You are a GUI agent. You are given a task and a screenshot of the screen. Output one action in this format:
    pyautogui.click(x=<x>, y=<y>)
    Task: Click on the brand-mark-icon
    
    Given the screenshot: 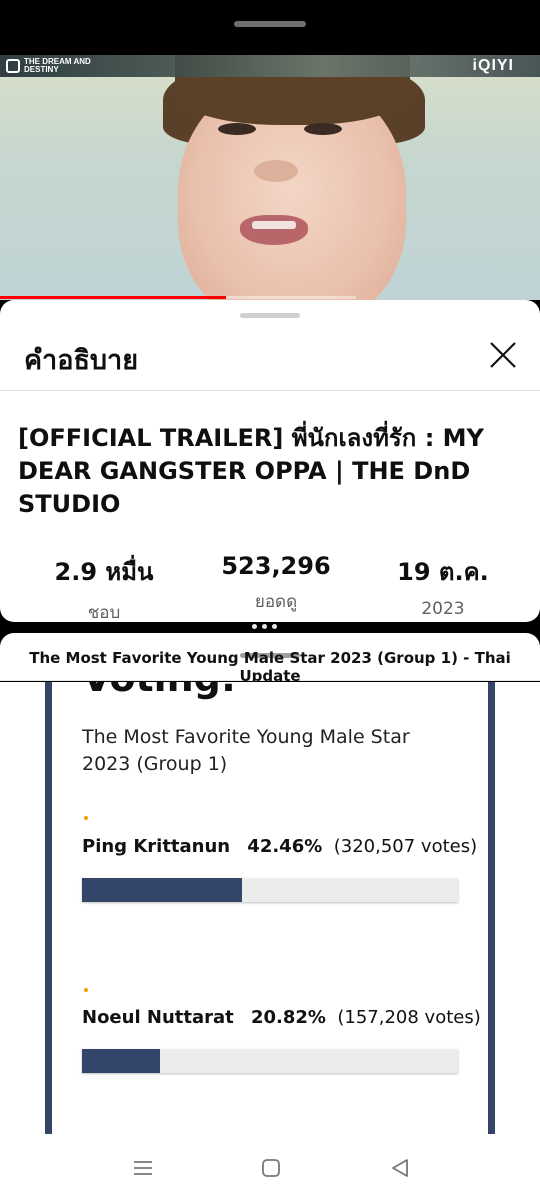 What is the action you would take?
    pyautogui.click(x=13, y=66)
    